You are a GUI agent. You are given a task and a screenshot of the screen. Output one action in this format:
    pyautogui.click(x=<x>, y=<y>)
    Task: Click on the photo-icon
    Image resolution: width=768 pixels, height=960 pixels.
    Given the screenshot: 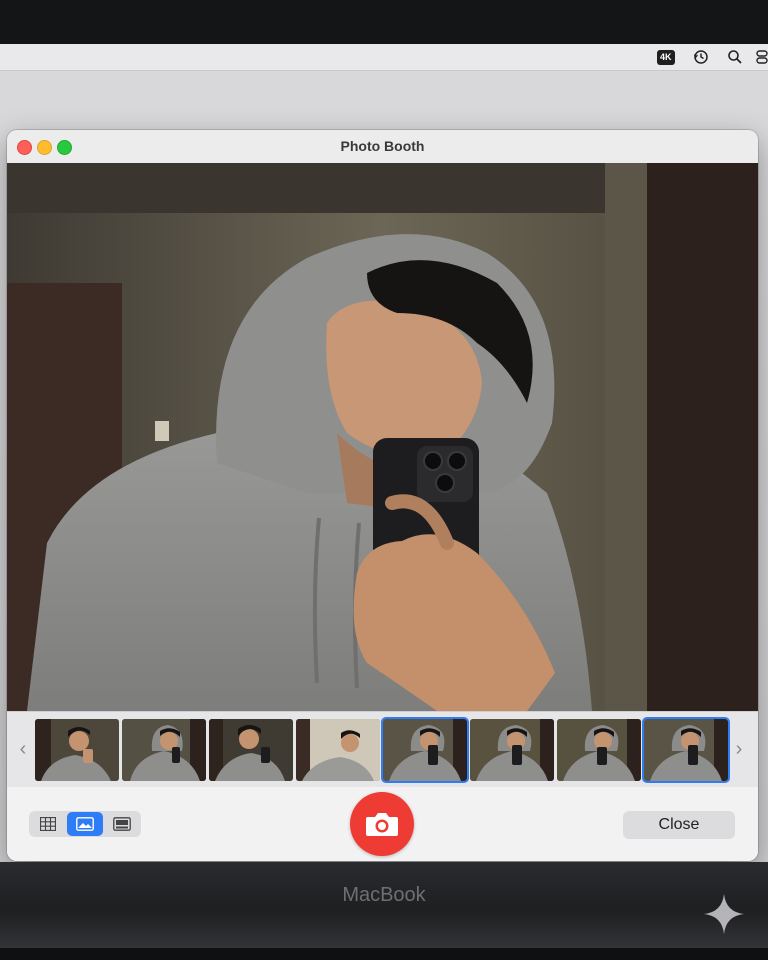 What is the action you would take?
    pyautogui.click(x=85, y=824)
    